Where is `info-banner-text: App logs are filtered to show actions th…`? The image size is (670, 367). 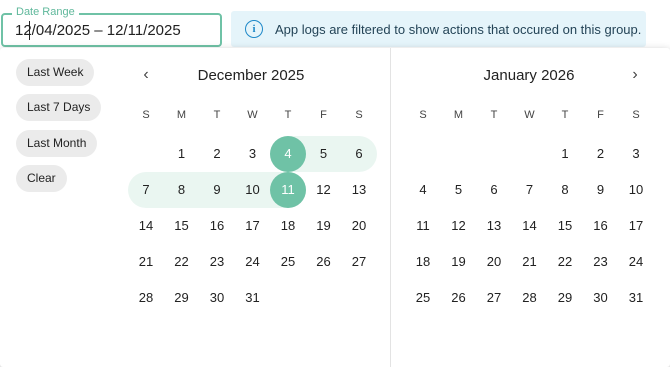 info-banner-text: App logs are filtered to show actions th… is located at coordinates (458, 29).